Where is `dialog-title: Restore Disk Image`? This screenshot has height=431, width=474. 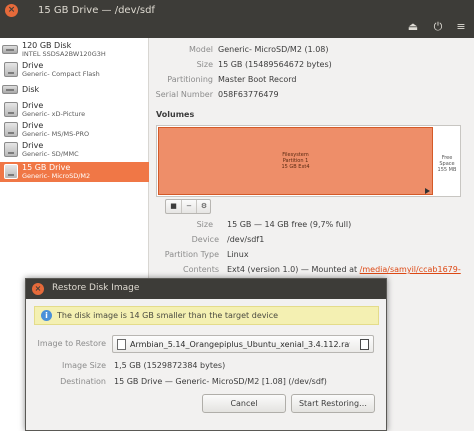 dialog-title: Restore Disk Image is located at coordinates (96, 288).